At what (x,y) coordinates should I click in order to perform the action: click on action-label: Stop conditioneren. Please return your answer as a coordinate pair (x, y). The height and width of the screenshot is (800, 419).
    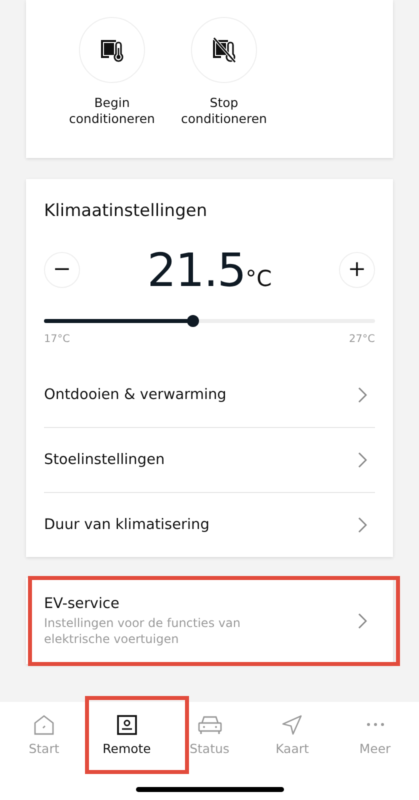
    Looking at the image, I should click on (224, 111).